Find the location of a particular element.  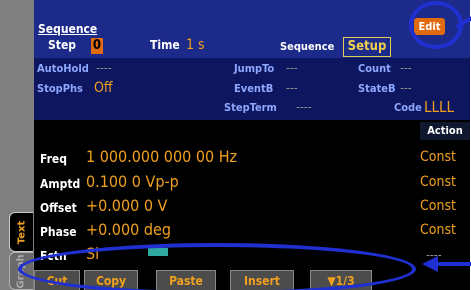

count-label: Count is located at coordinates (374, 68).